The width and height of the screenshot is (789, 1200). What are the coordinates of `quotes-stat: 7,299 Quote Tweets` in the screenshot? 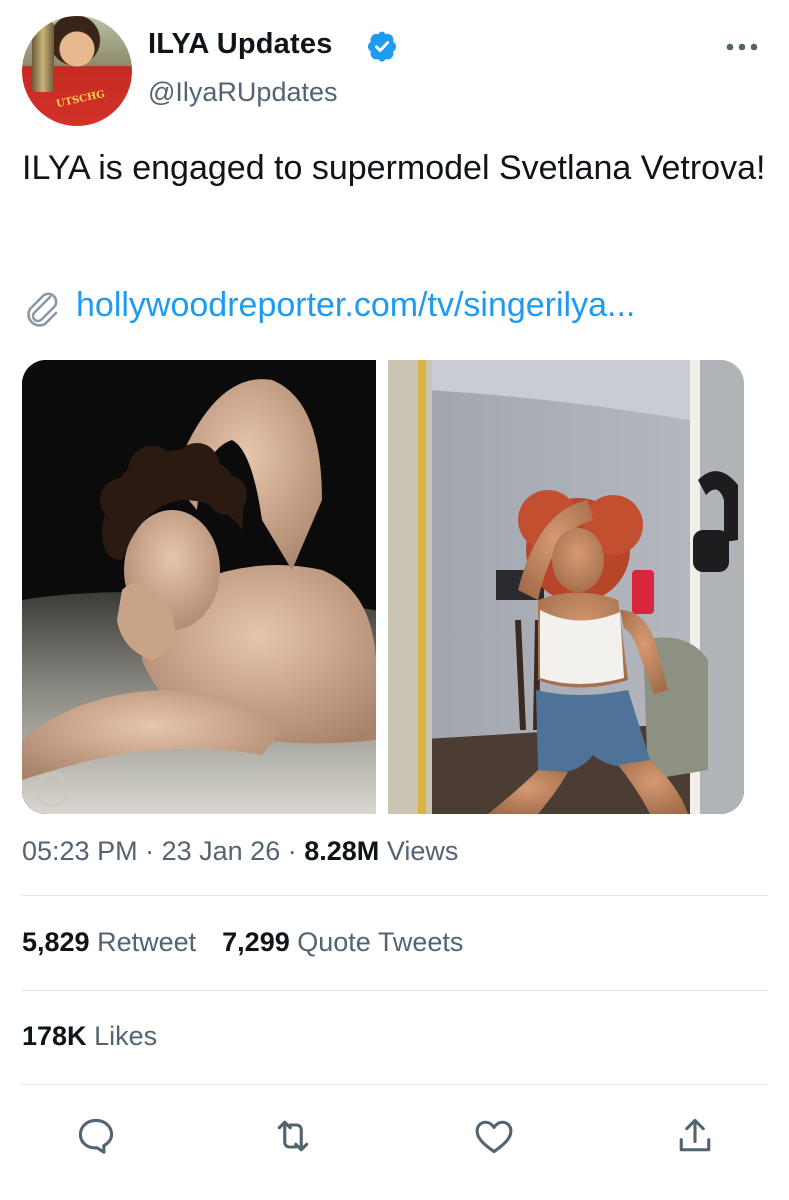 It's located at (342, 942).